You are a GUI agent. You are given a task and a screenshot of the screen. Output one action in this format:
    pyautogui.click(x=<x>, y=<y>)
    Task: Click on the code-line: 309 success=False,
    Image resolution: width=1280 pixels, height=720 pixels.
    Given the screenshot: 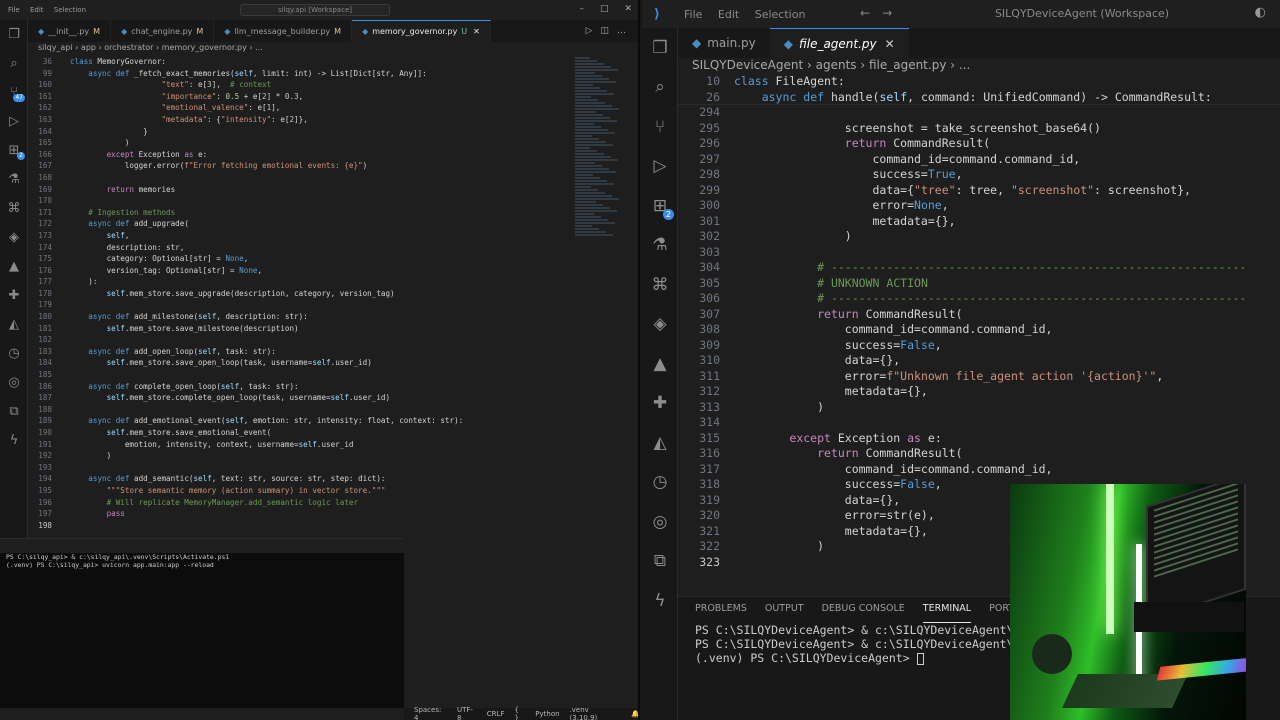 What is the action you would take?
    pyautogui.click(x=979, y=346)
    